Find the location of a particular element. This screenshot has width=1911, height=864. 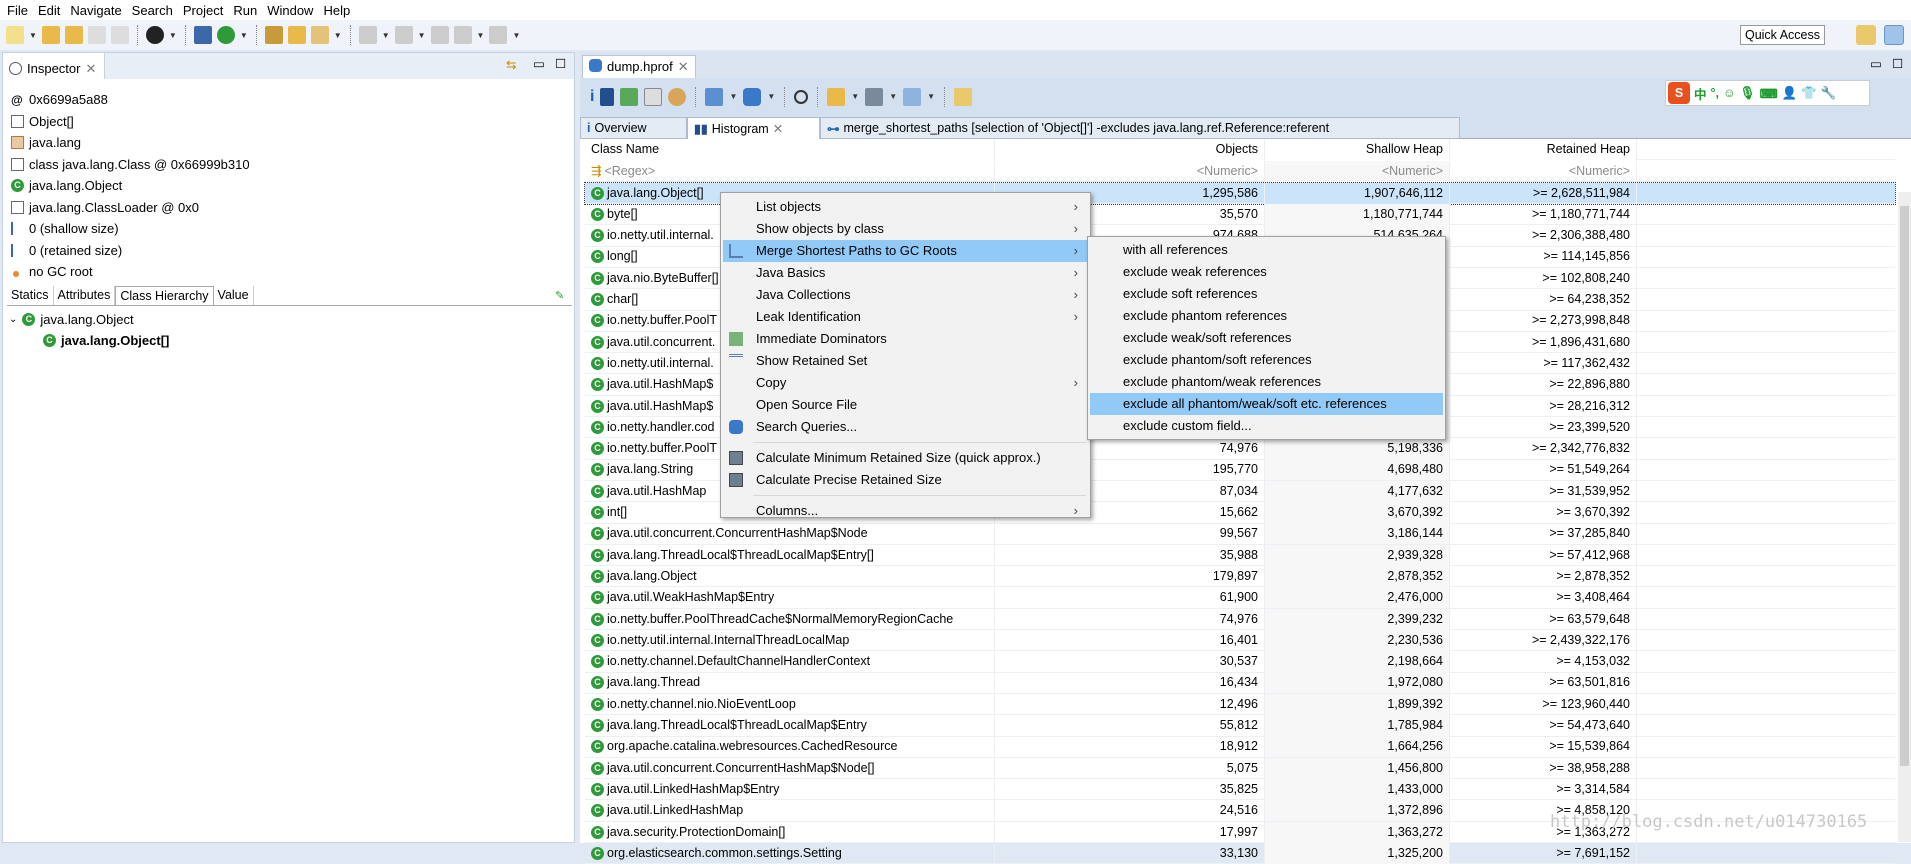

menu-help: Help is located at coordinates (336, 10).